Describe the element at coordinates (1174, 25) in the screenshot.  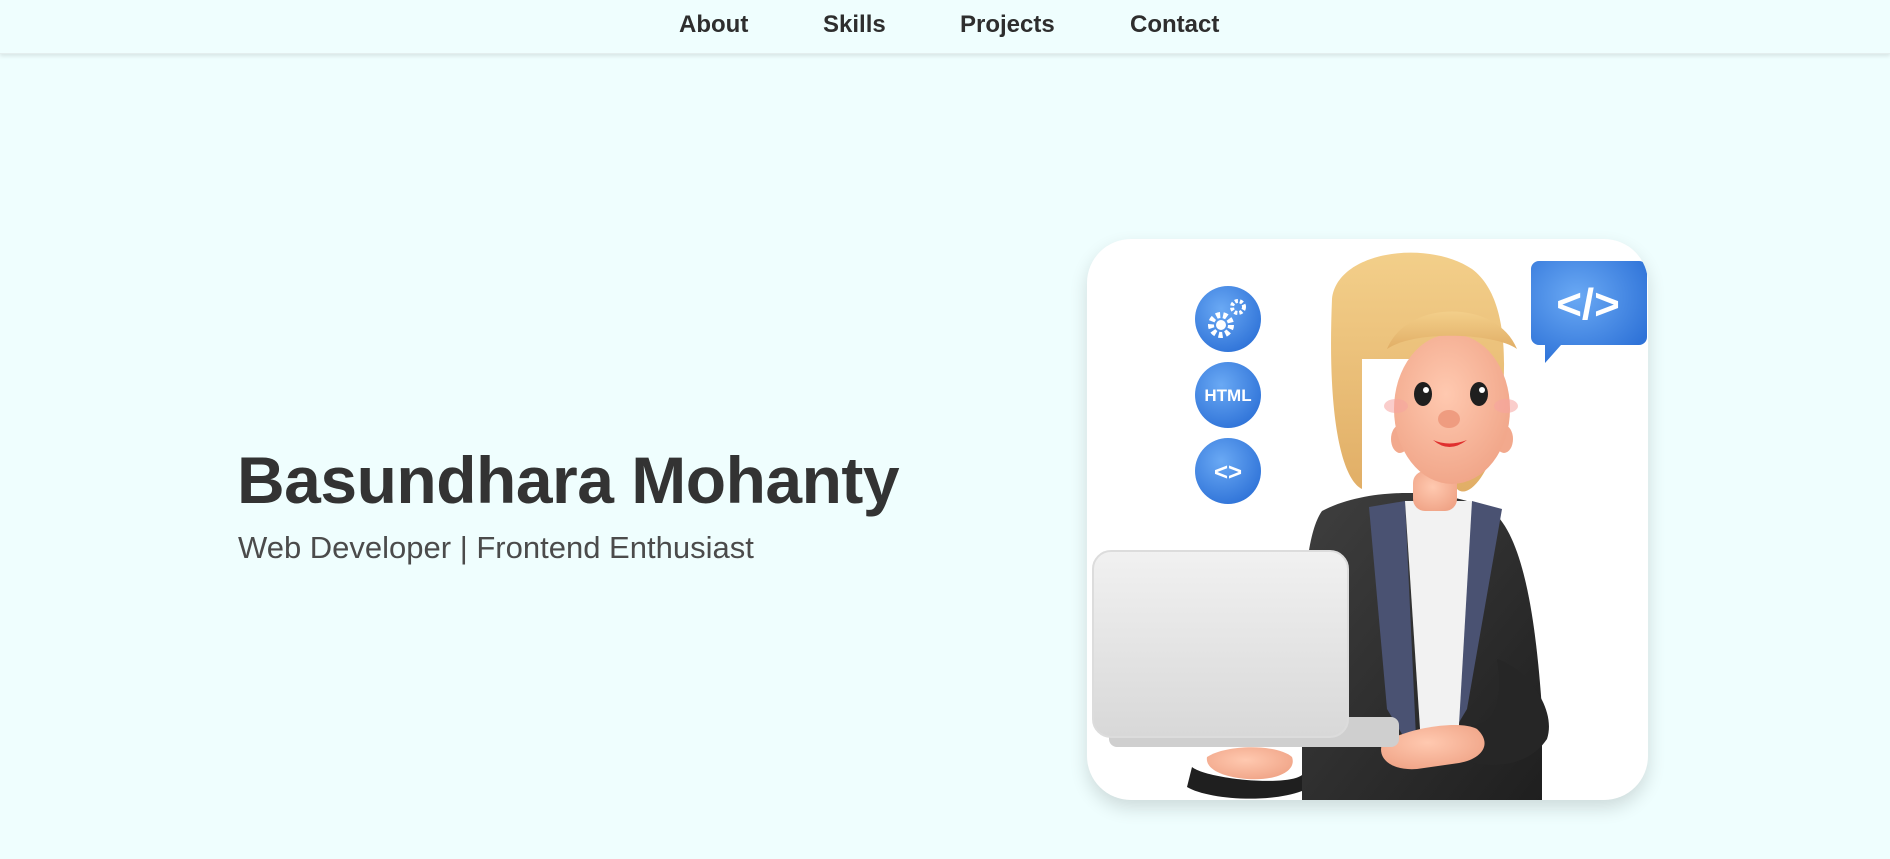
I see `nav-contact-link: Contact` at that location.